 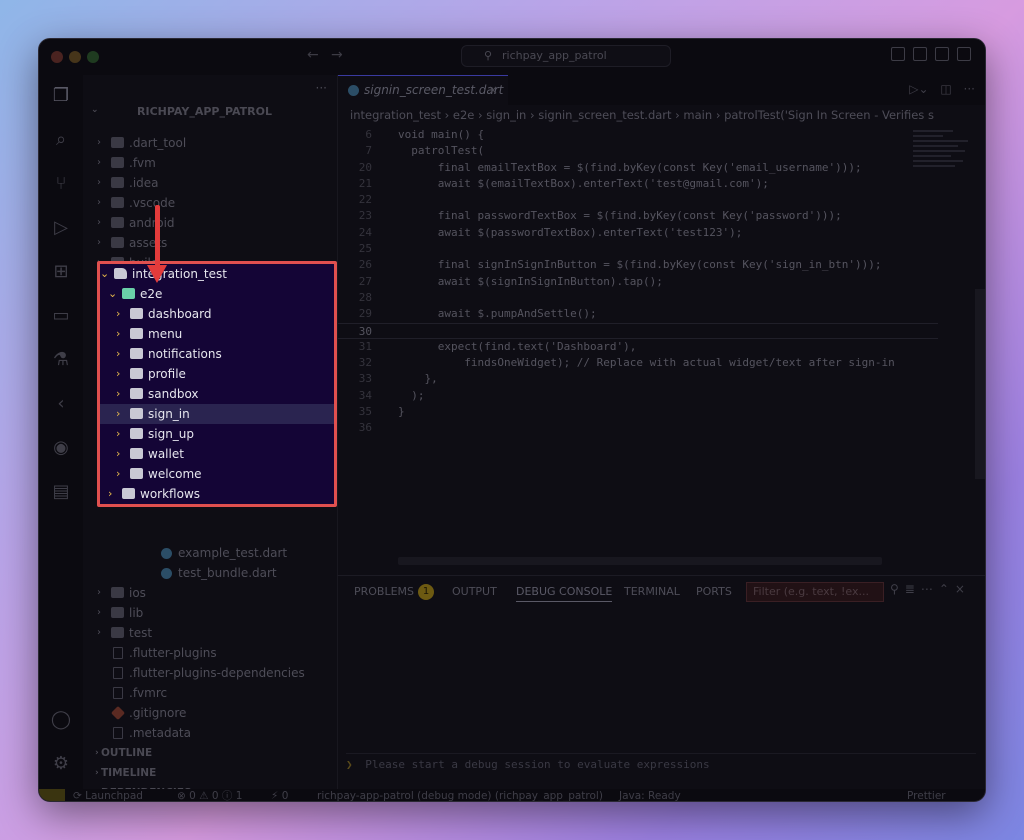 What do you see at coordinates (969, 89) in the screenshot?
I see `more-actions-icon: ···` at bounding box center [969, 89].